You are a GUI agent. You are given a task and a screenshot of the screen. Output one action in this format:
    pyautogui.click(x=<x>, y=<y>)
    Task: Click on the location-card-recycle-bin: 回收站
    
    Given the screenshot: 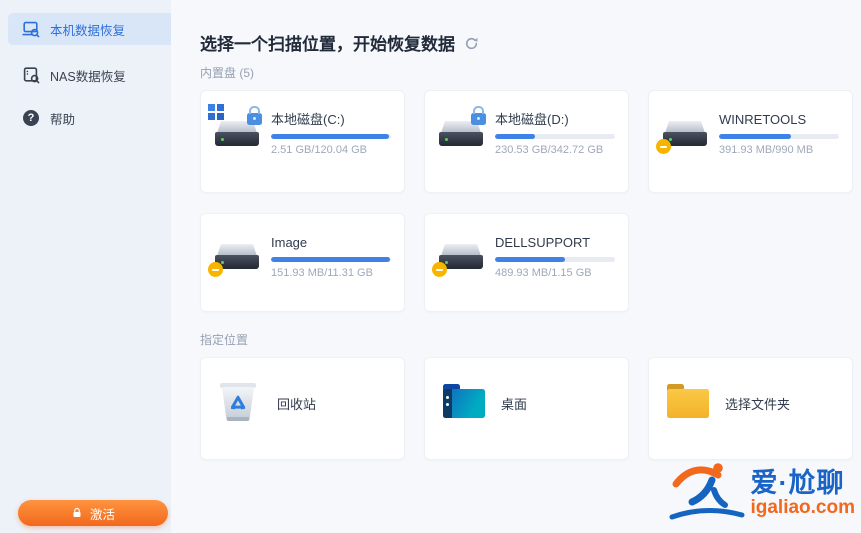 What is the action you would take?
    pyautogui.click(x=302, y=408)
    